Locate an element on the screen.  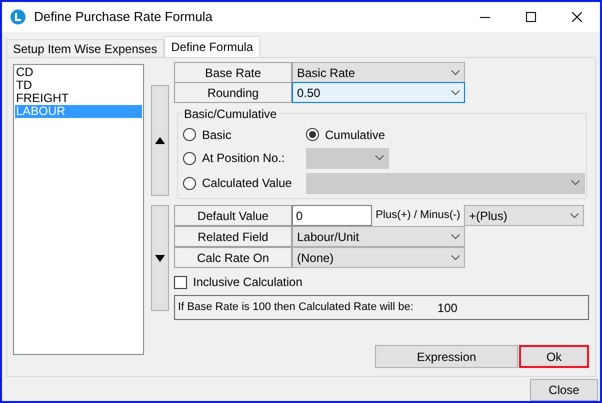
radio-option: Basic is located at coordinates (244, 135).